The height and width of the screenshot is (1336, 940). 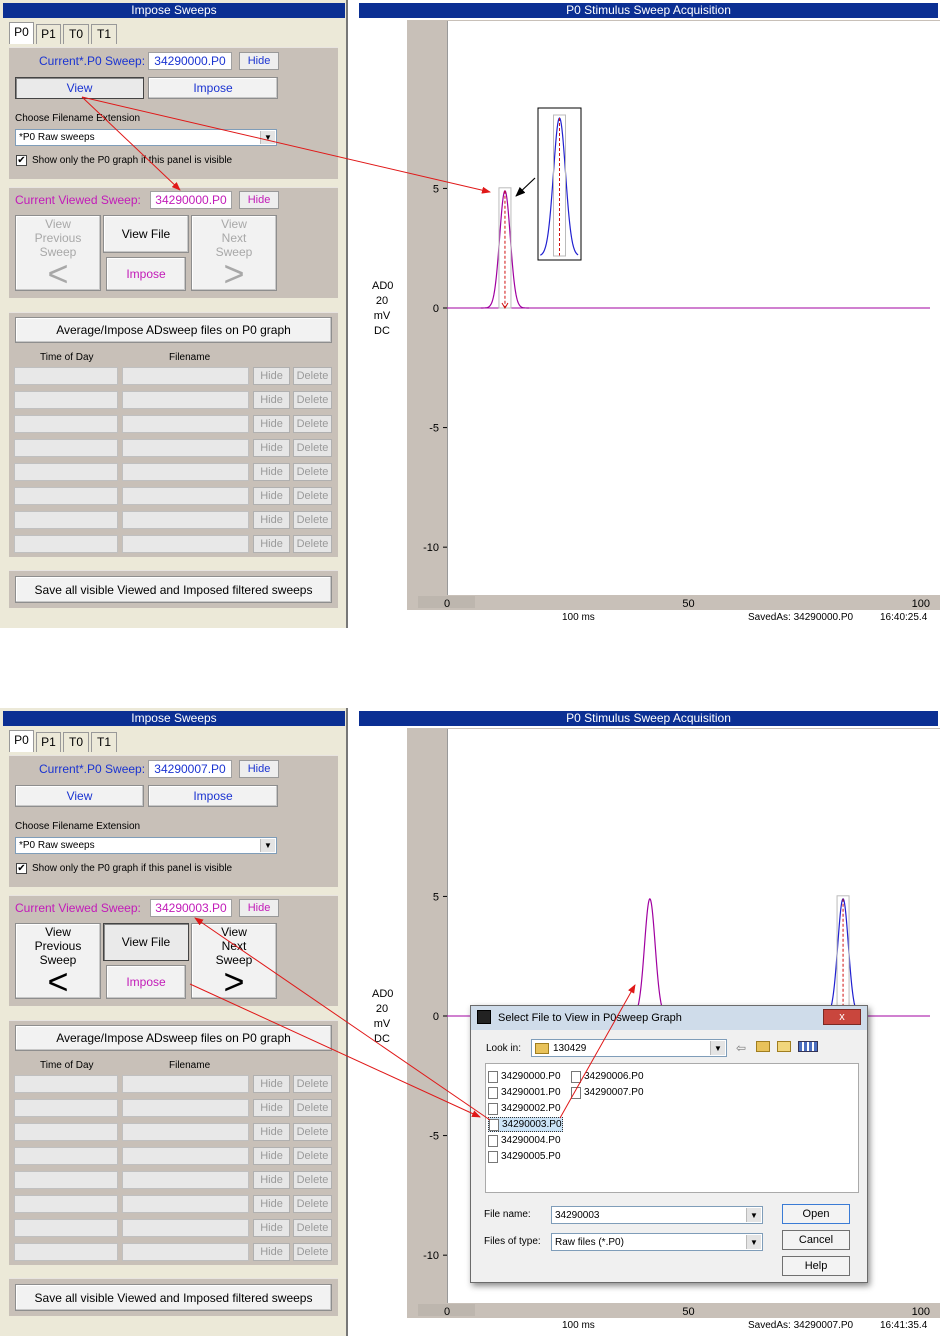 I want to click on help-button: Help, so click(x=816, y=1266).